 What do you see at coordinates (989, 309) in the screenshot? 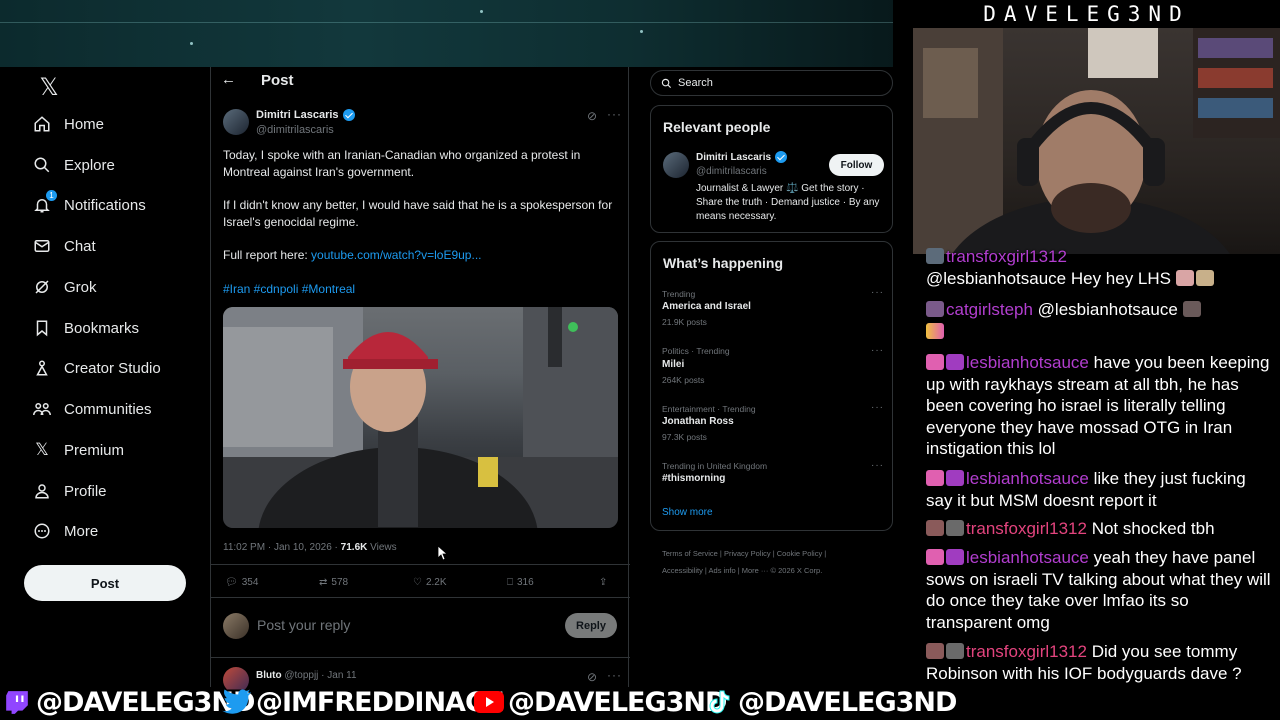
I see `chat-username: catgirlsteph` at bounding box center [989, 309].